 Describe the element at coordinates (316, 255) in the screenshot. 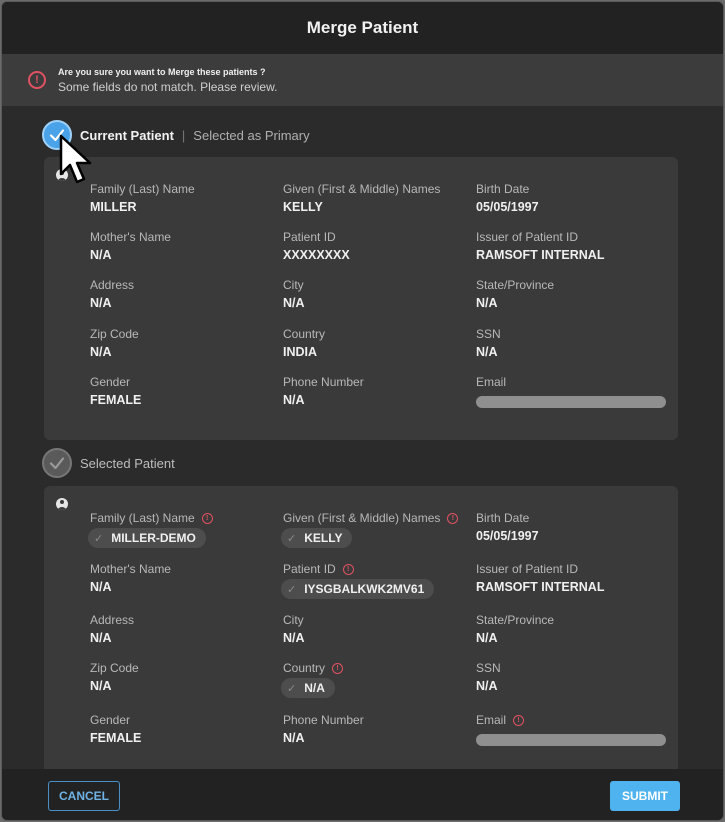

I see `field-value: XXXXXXXX` at that location.